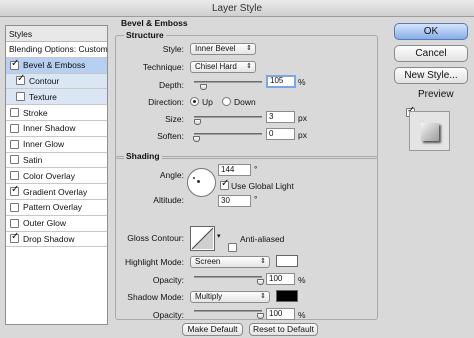  Describe the element at coordinates (49, 175) in the screenshot. I see `sidebar-item-label: Color Overlay` at that location.